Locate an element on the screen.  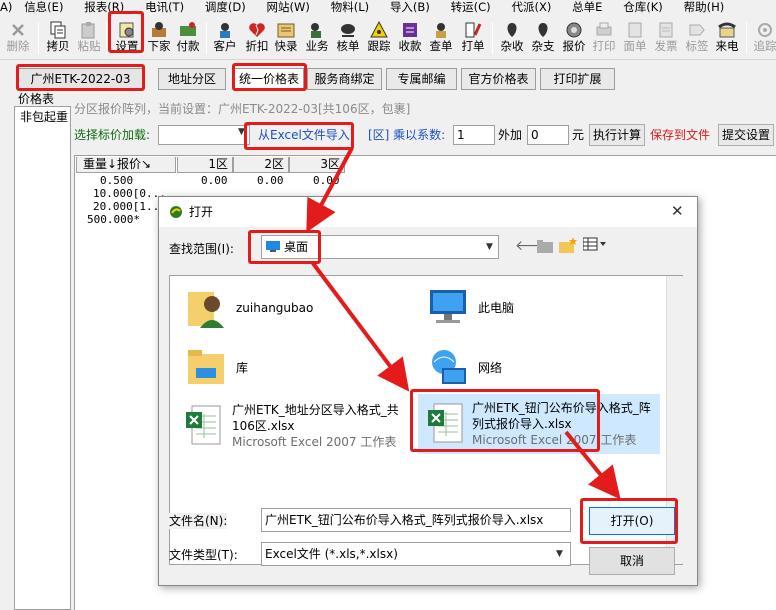
phone-icon is located at coordinates (727, 30).